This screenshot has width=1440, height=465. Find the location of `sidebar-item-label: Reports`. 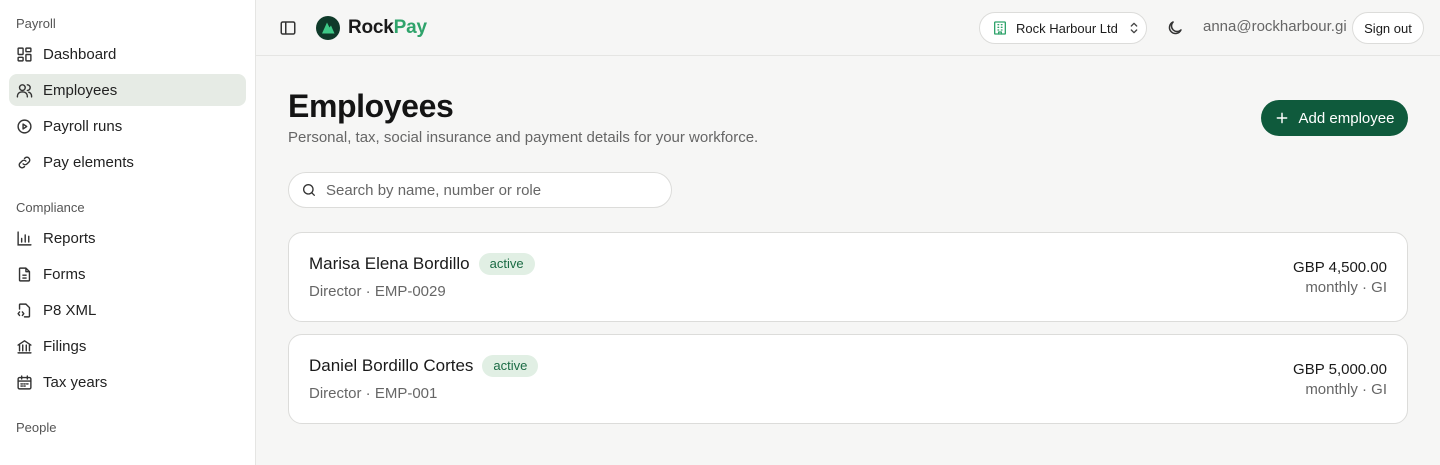

sidebar-item-label: Reports is located at coordinates (69, 238).